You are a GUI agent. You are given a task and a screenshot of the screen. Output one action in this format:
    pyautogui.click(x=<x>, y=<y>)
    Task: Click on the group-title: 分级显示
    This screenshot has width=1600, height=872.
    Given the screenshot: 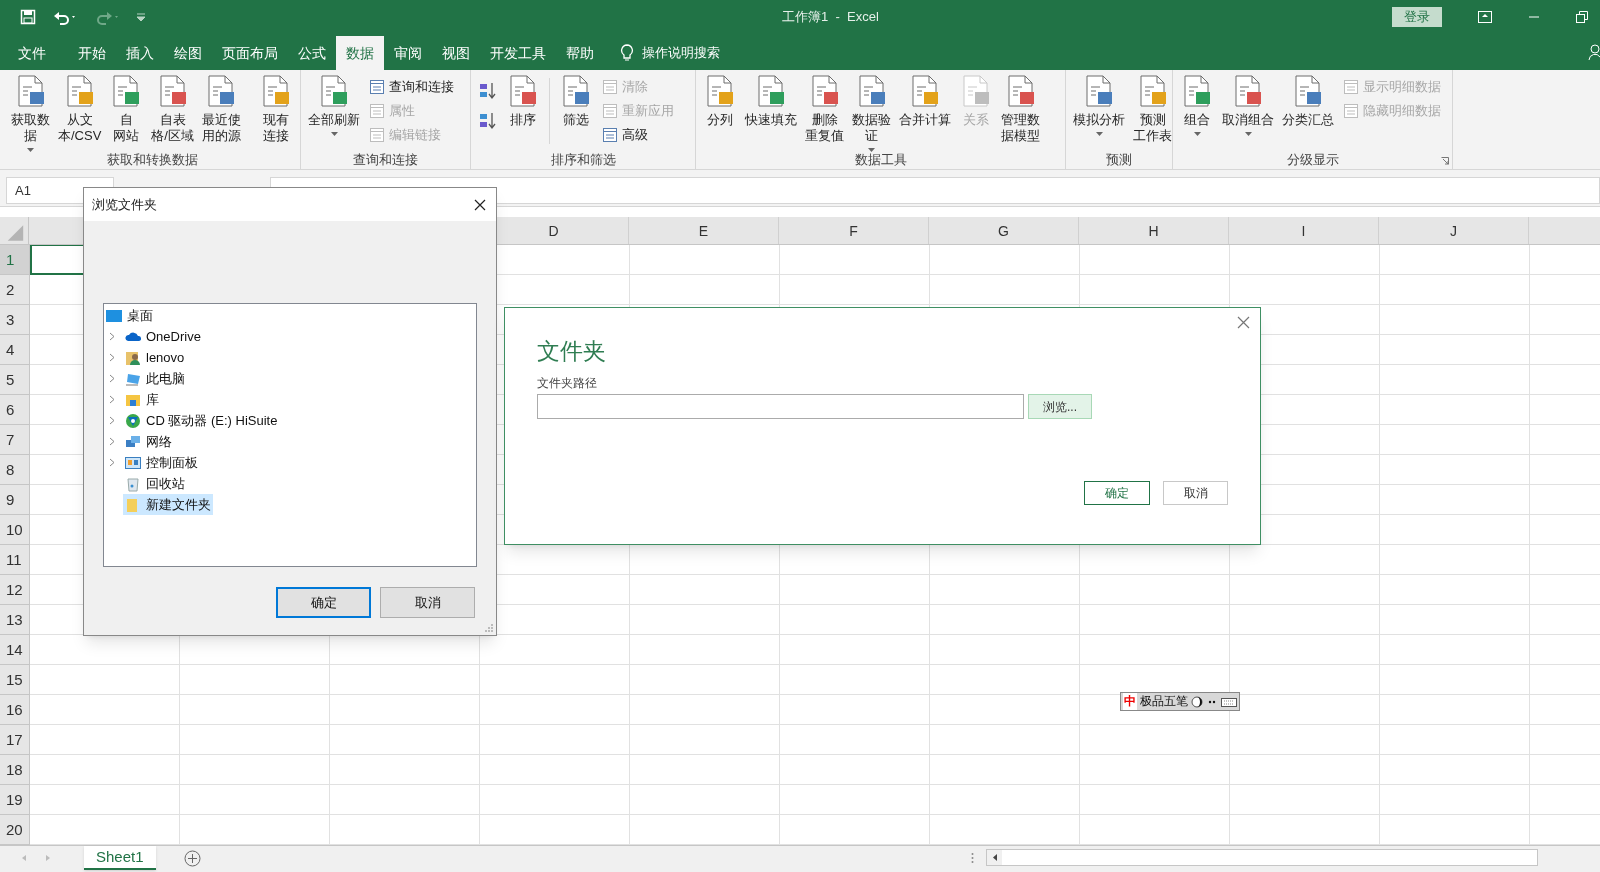 What is the action you would take?
    pyautogui.click(x=1312, y=160)
    